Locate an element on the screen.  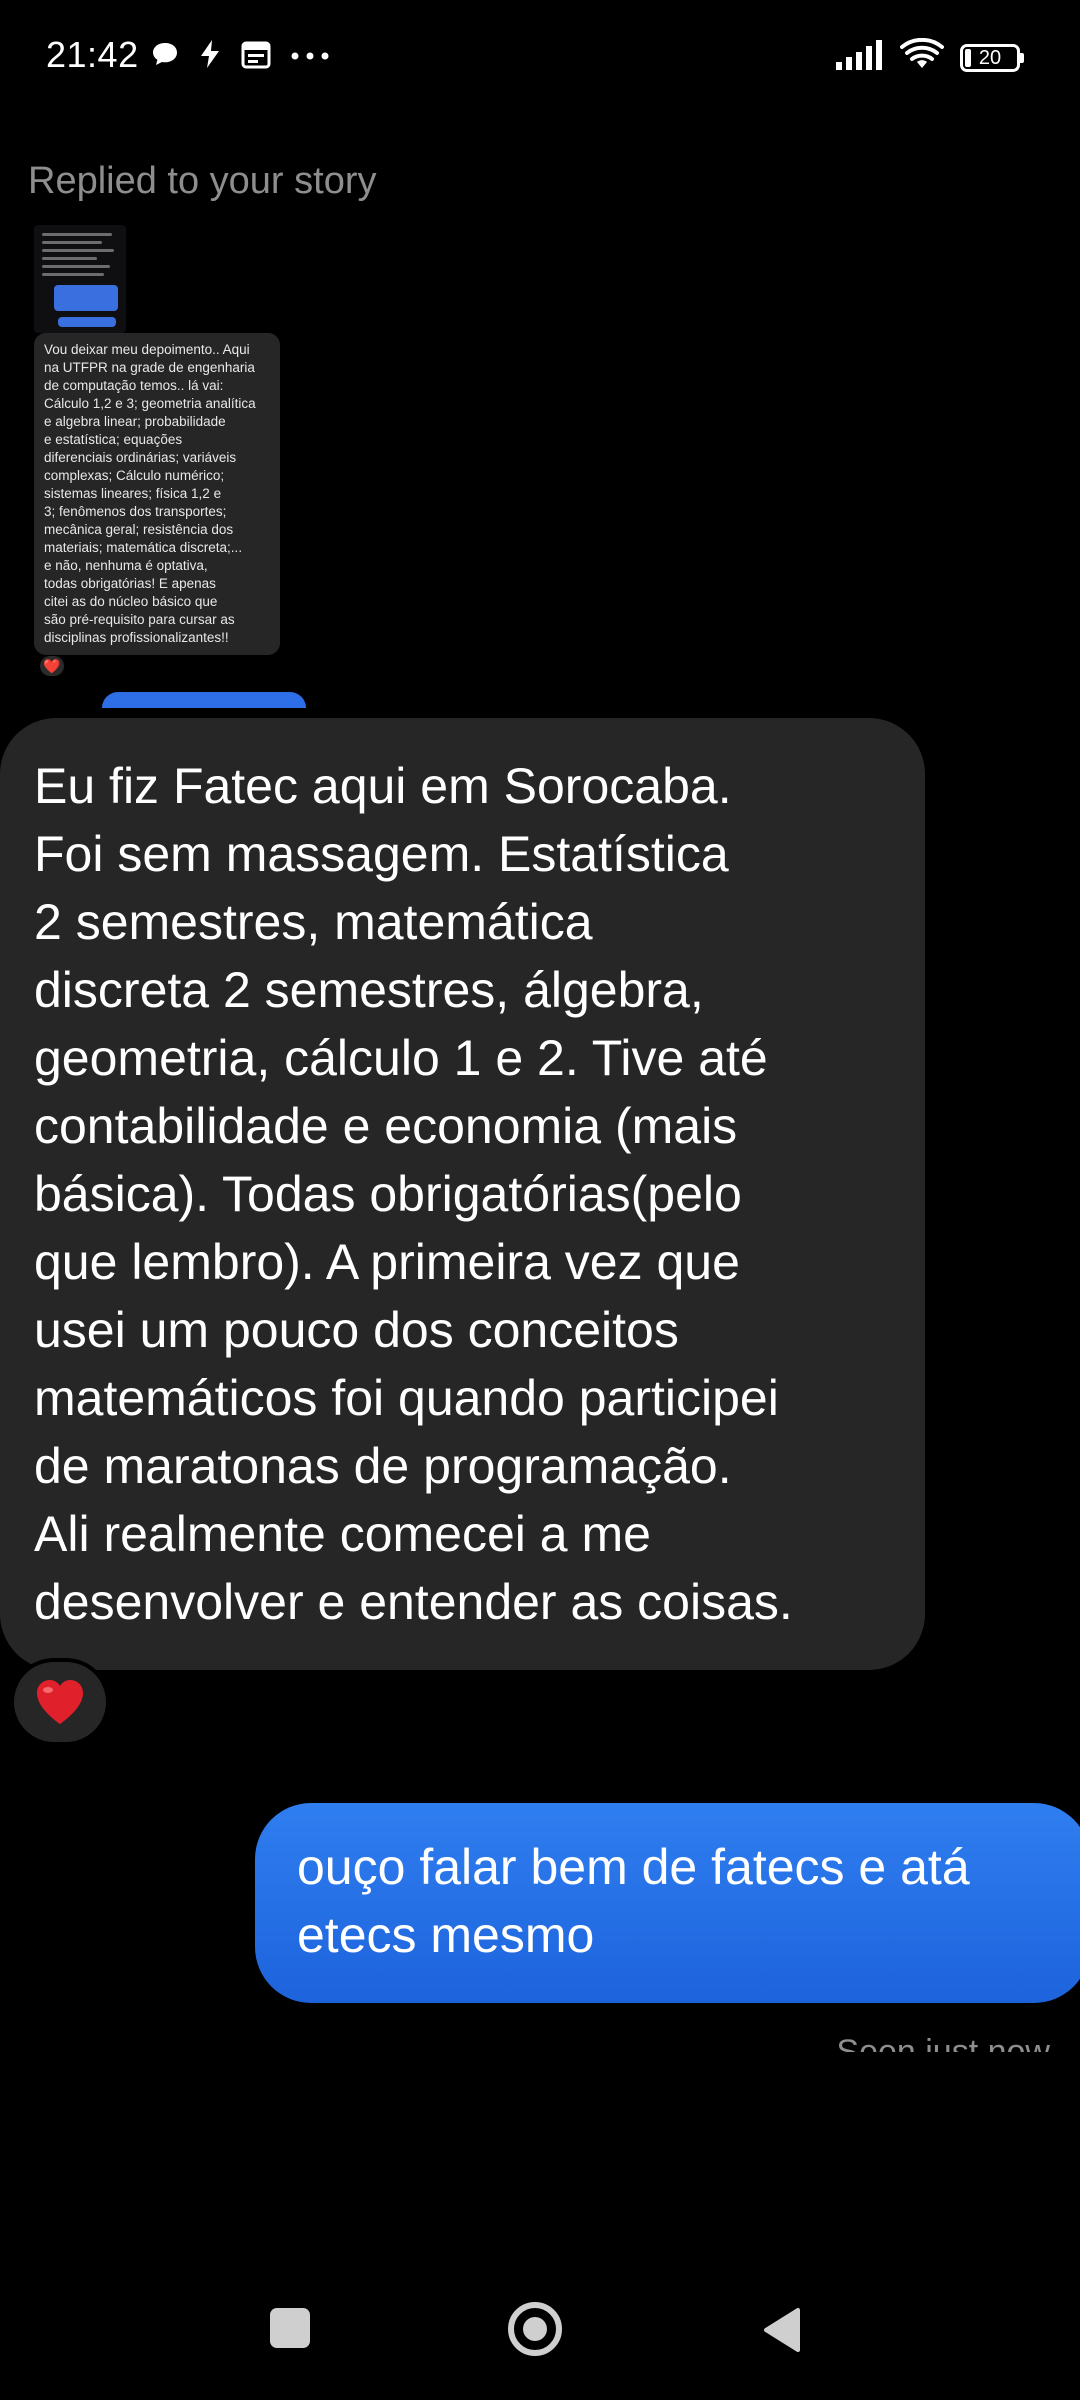
home-button is located at coordinates (535, 2329).